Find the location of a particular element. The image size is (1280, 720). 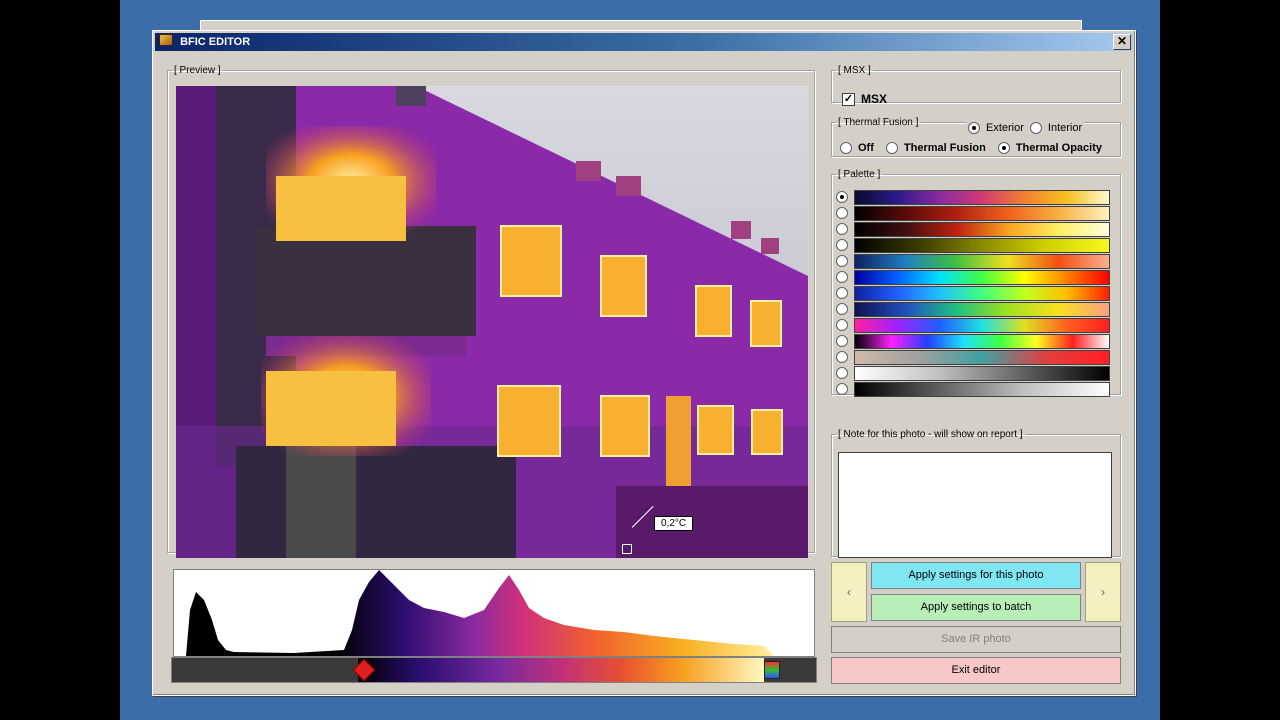

msx-legend: [ MSX ] is located at coordinates (854, 70).